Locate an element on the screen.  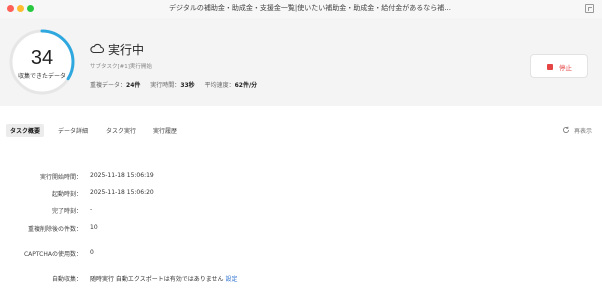
time-value: 33秒 is located at coordinates (187, 85).